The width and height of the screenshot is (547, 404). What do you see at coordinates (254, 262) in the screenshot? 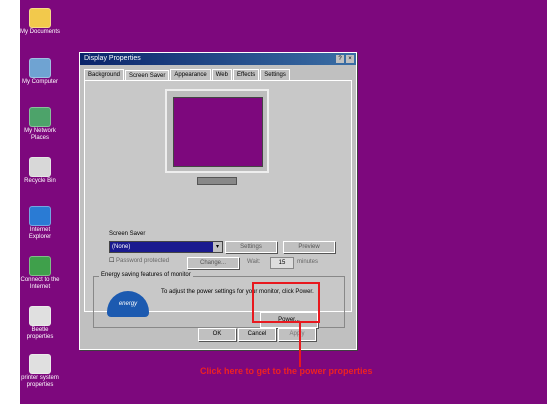
I see `wait-label: Wait:` at bounding box center [254, 262].